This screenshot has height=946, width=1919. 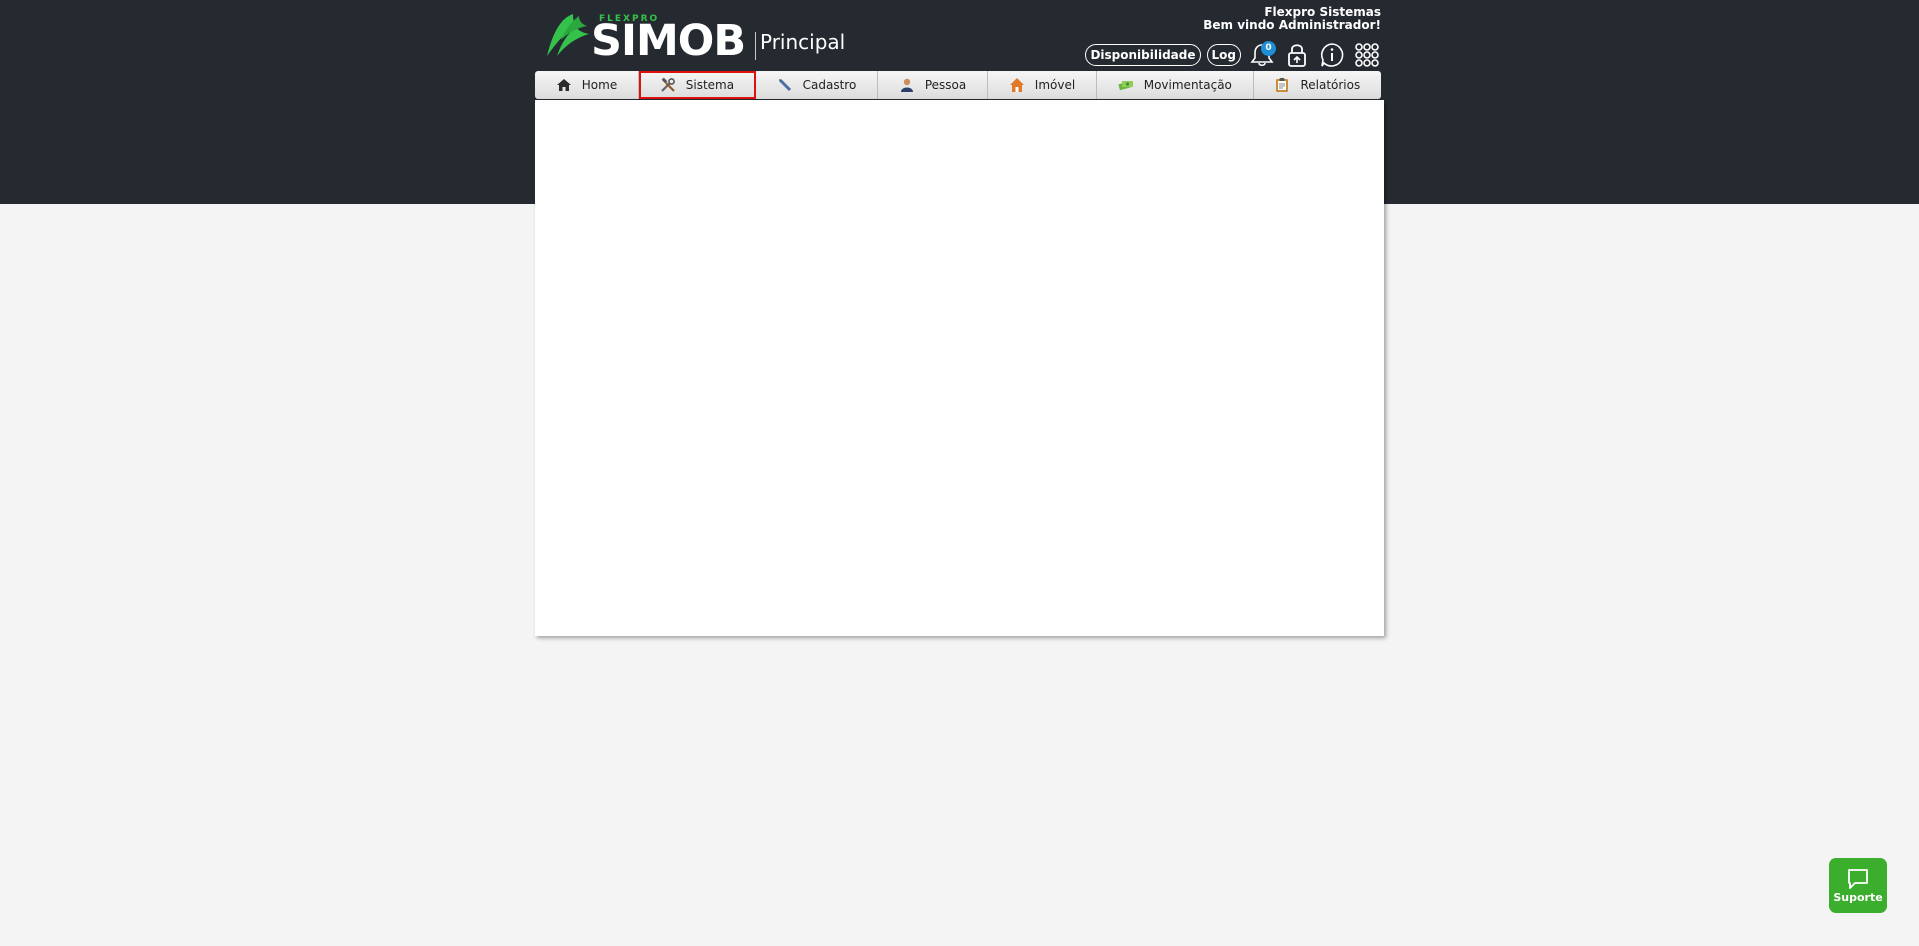 I want to click on info-button, so click(x=1331, y=55).